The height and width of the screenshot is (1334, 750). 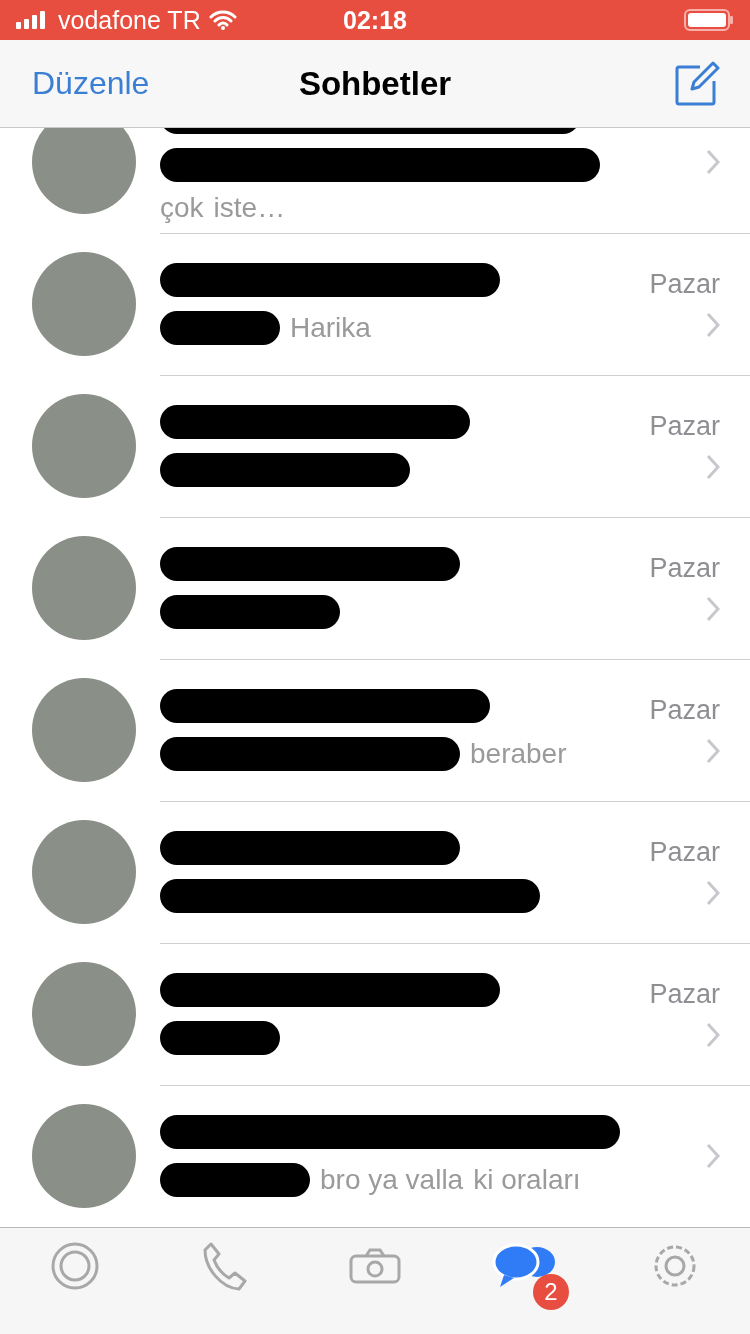 I want to click on unread-badge: 2, so click(x=551, y=1292).